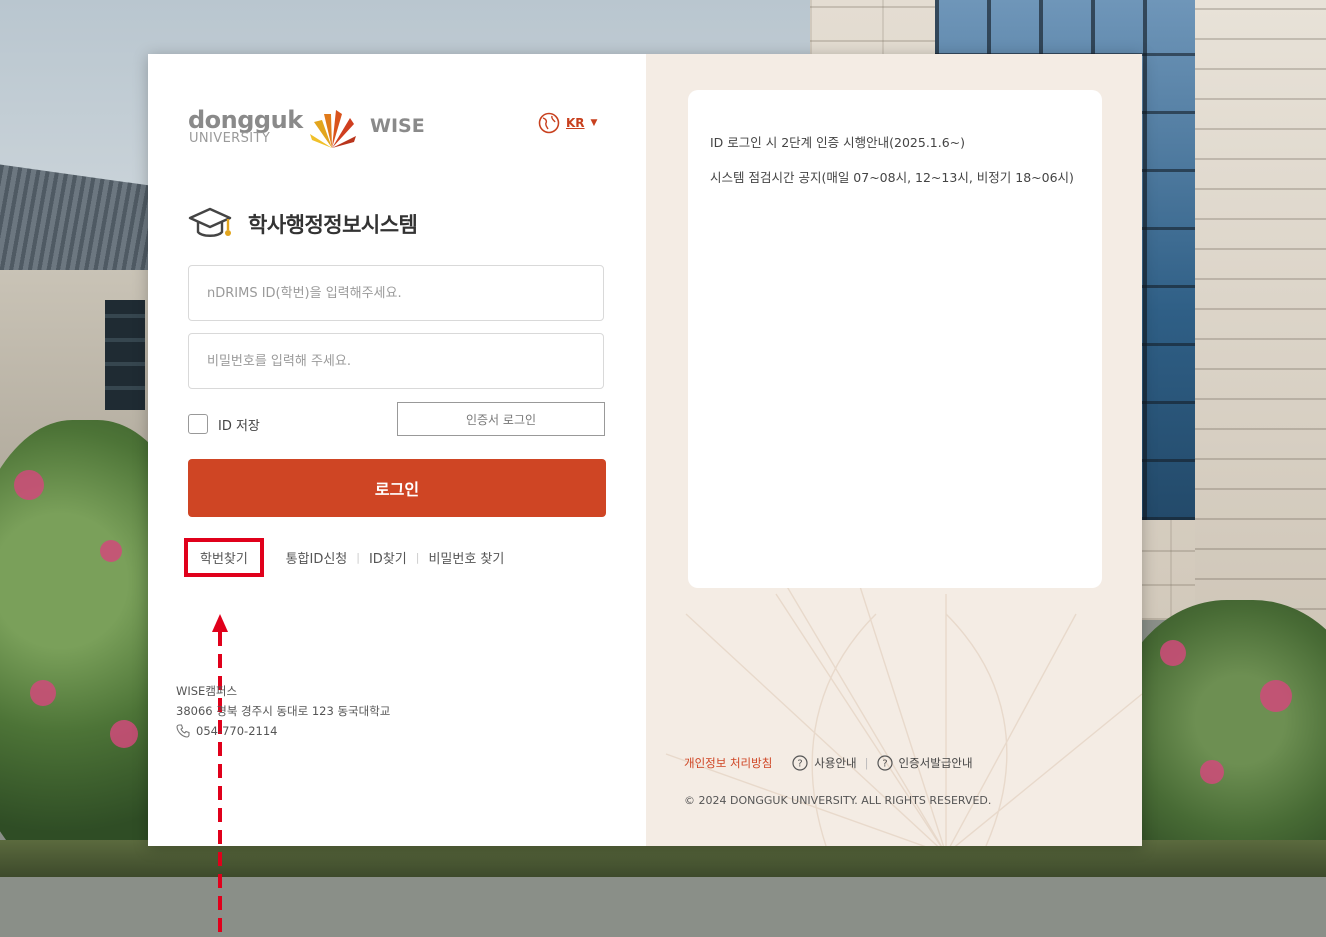 This screenshot has height=937, width=1326. Describe the element at coordinates (333, 225) in the screenshot. I see `page-title: 학사행정정보시스템` at that location.